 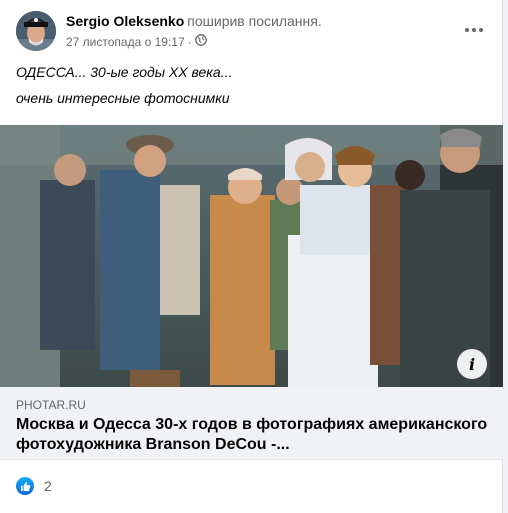 I want to click on globe-icon, so click(x=200, y=41).